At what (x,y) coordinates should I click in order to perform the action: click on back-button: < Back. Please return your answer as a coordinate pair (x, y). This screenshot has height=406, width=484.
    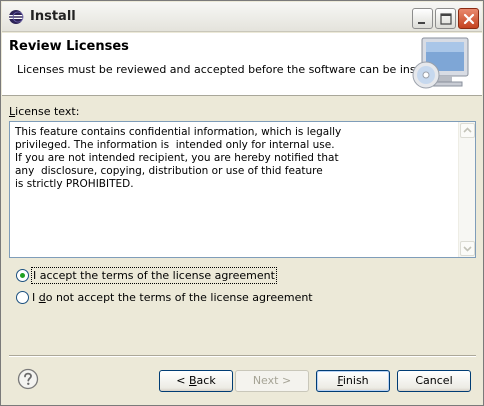
    Looking at the image, I should click on (196, 381).